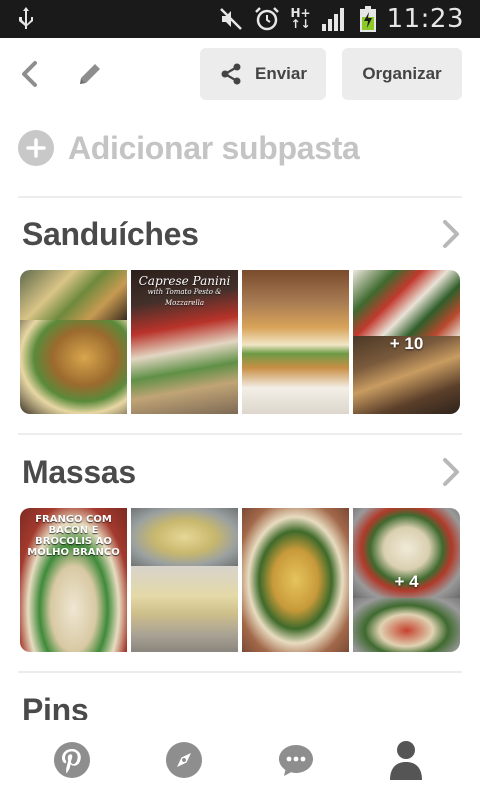 The width and height of the screenshot is (480, 800). I want to click on add-subfolder-row: Adicionar subpasta, so click(189, 148).